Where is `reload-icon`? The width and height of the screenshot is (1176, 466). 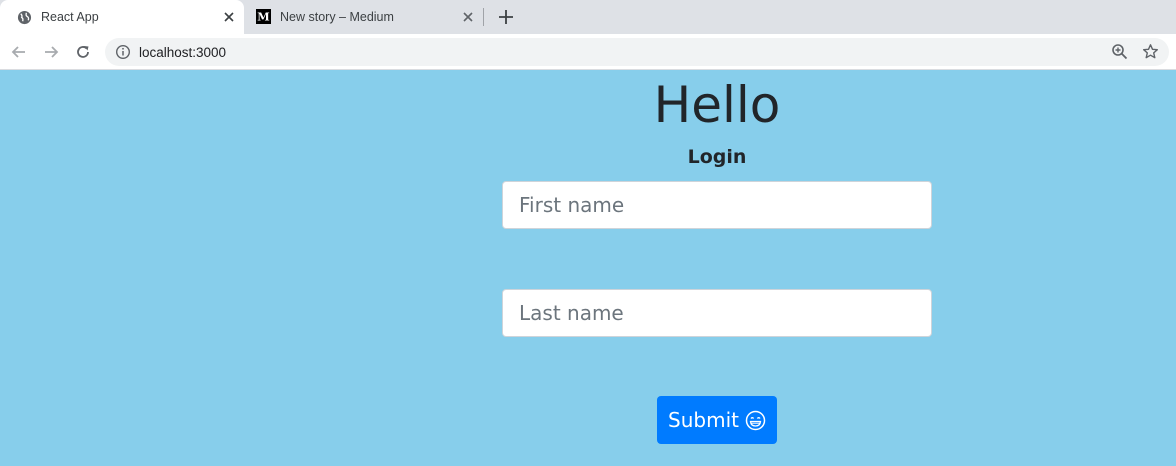
reload-icon is located at coordinates (83, 52).